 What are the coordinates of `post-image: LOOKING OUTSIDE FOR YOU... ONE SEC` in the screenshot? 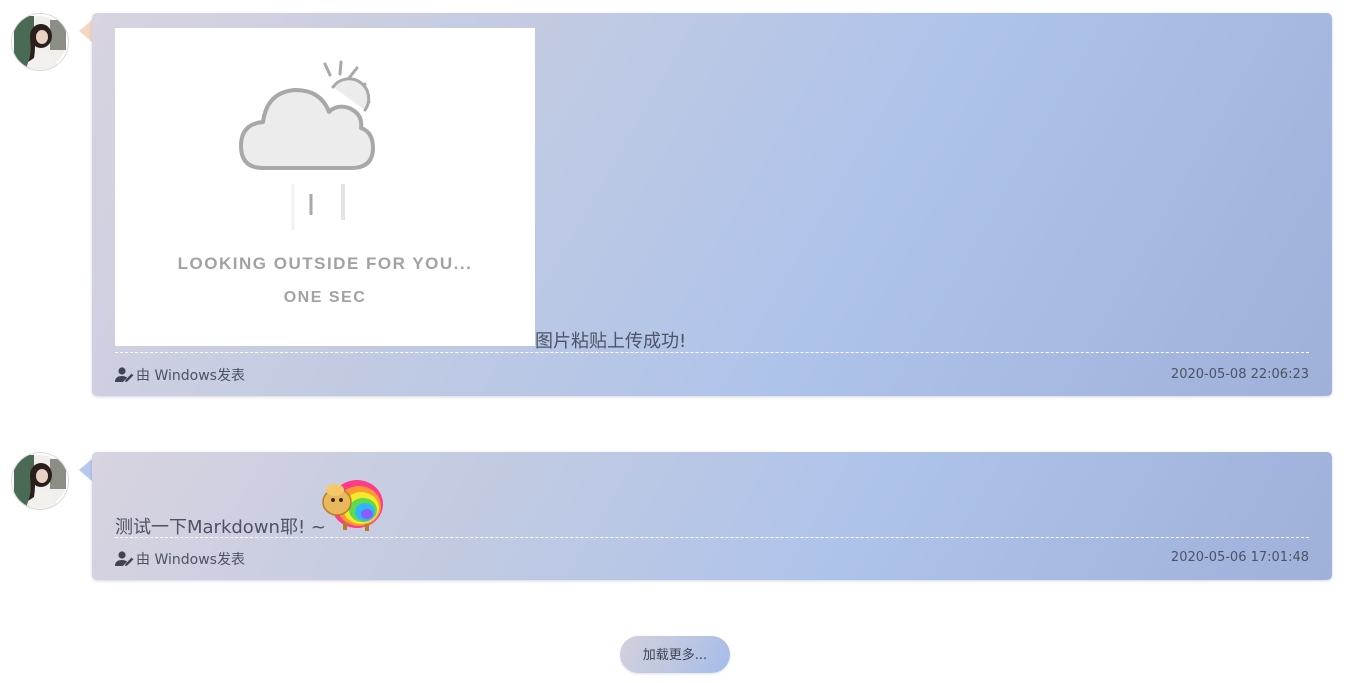 It's located at (325, 187).